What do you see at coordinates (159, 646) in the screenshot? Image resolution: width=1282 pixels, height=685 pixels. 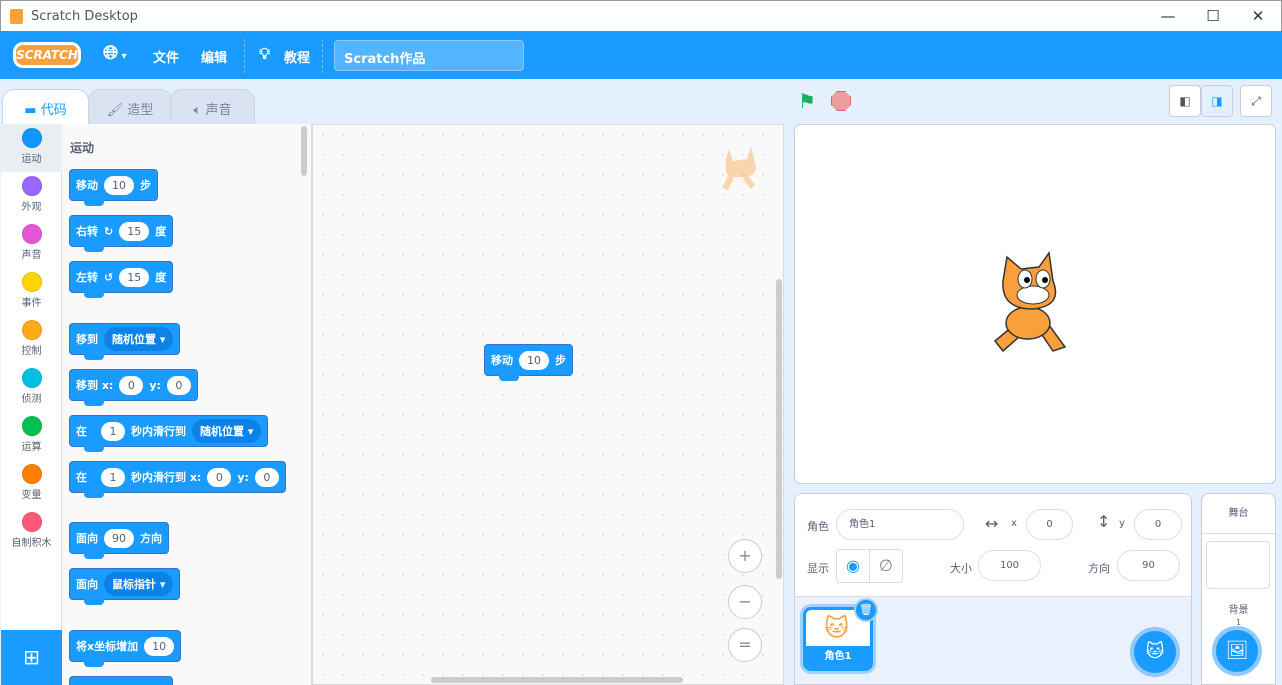 I see `x-change-input: 10` at bounding box center [159, 646].